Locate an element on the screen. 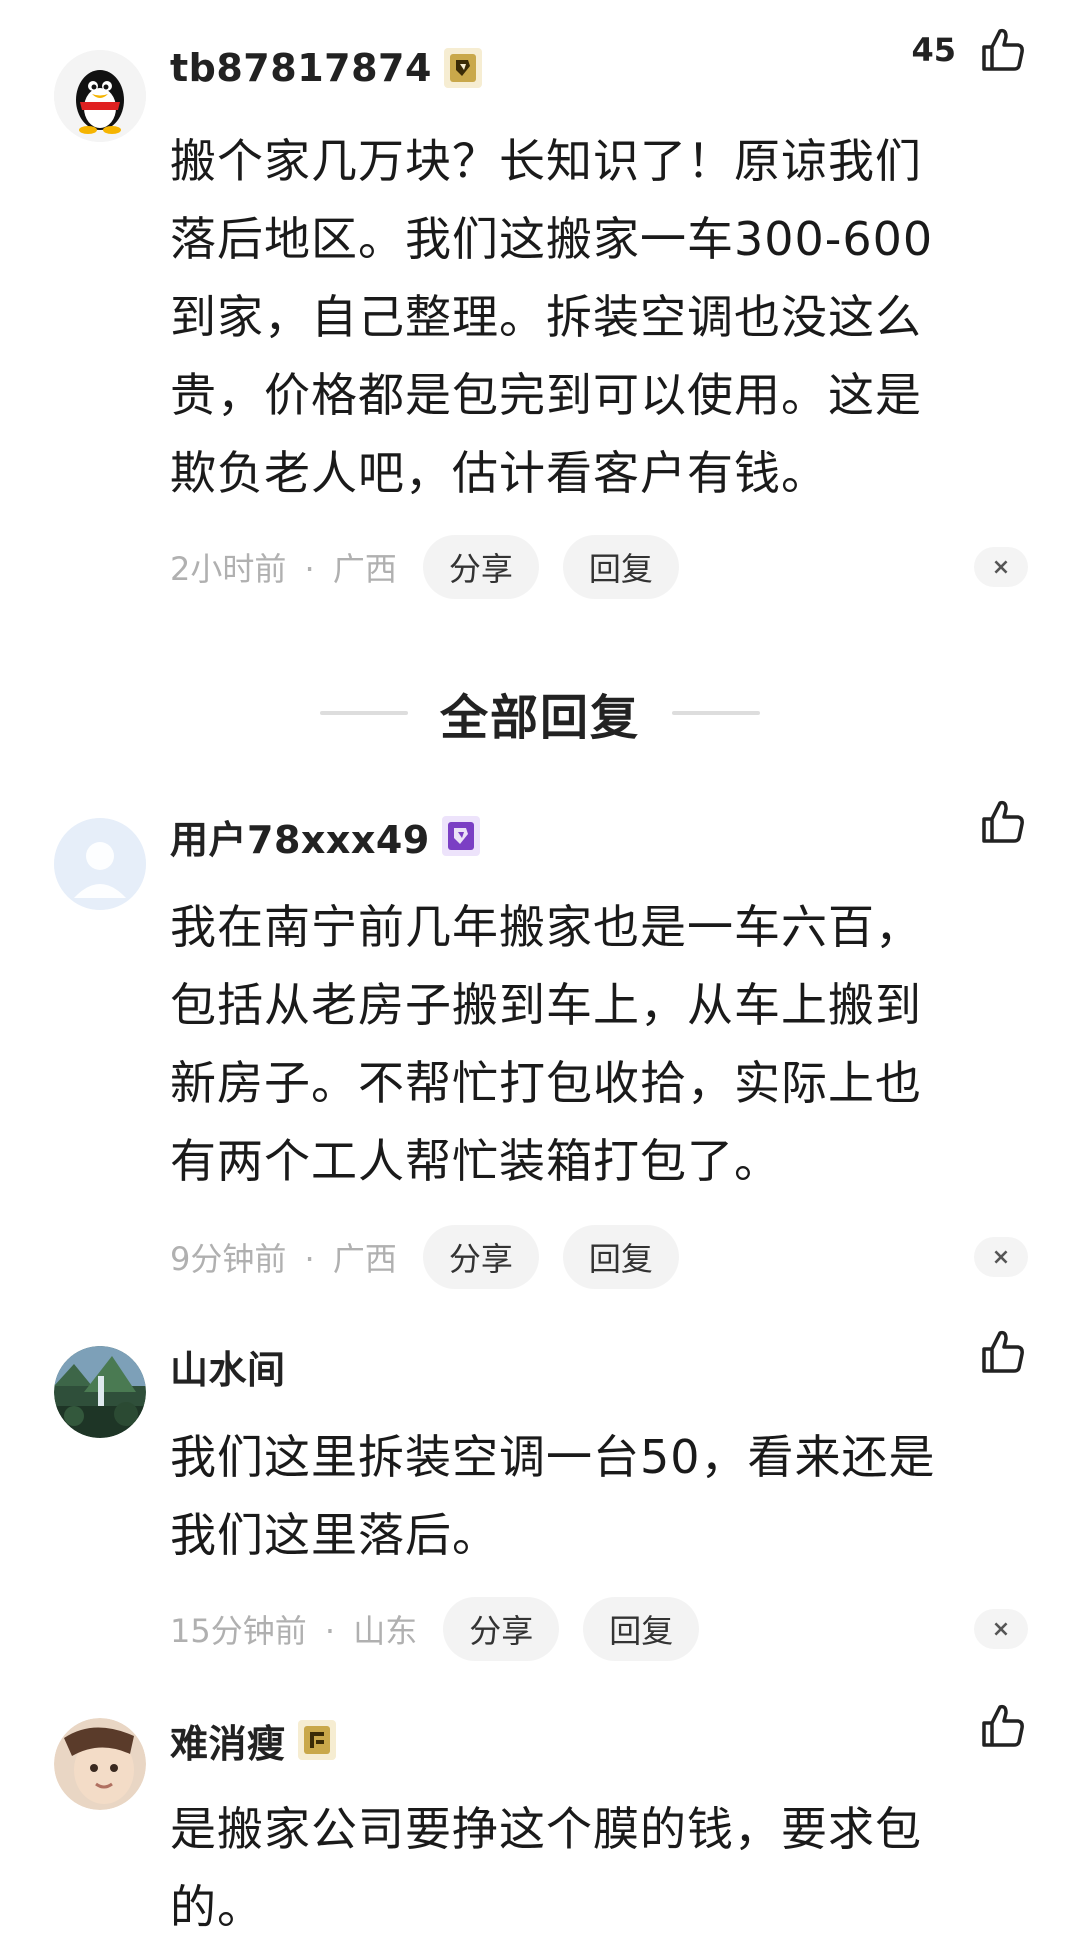 Image resolution: width=1080 pixels, height=1946 pixels. meta-row: 15分钟前 · 山东 分享 回复 × is located at coordinates (599, 1629).